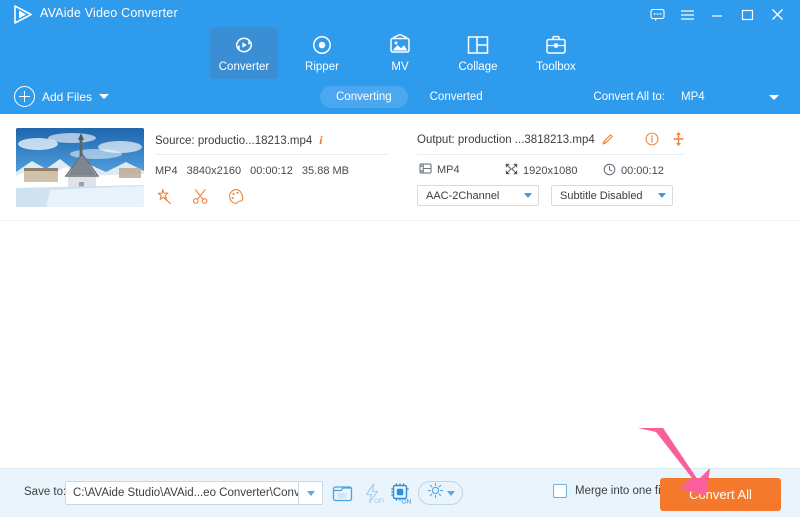 This screenshot has height=517, width=800. I want to click on source-title: Source: productio...18213.mp4 i, so click(277, 140).